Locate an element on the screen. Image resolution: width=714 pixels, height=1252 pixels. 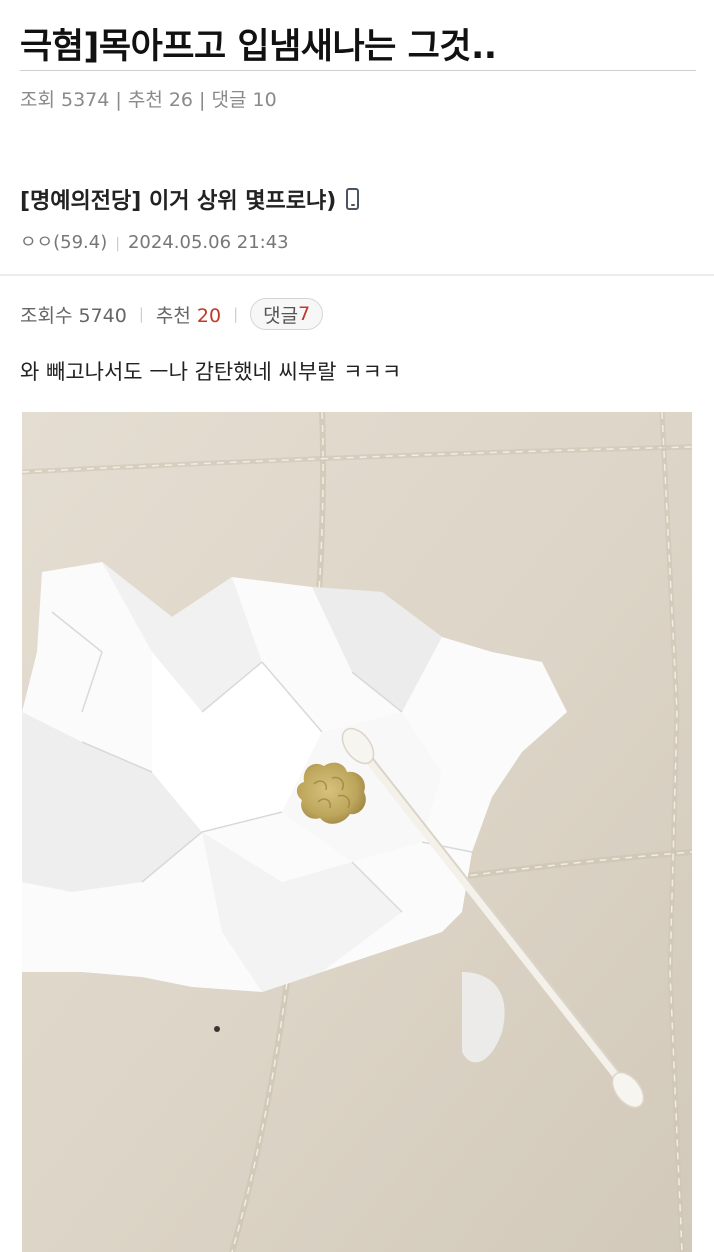
recommend-count: 추천 20 is located at coordinates (188, 314).